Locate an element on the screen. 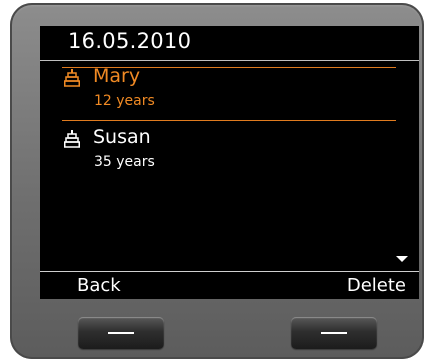 This screenshot has width=435, height=363. back-softkey-label: Back is located at coordinates (99, 285).